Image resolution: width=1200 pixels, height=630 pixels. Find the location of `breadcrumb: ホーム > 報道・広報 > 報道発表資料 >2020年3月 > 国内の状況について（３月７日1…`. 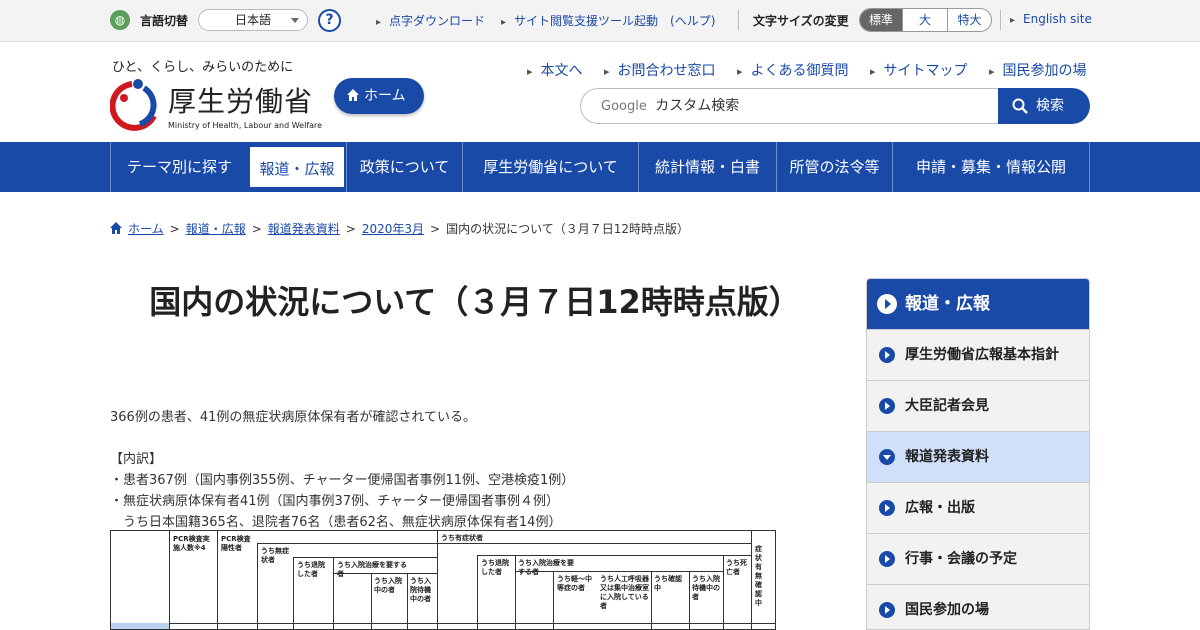

breadcrumb: ホーム > 報道・広報 > 報道発表資料 >2020年3月 > 国内の状況について（３月７日1… is located at coordinates (399, 228).